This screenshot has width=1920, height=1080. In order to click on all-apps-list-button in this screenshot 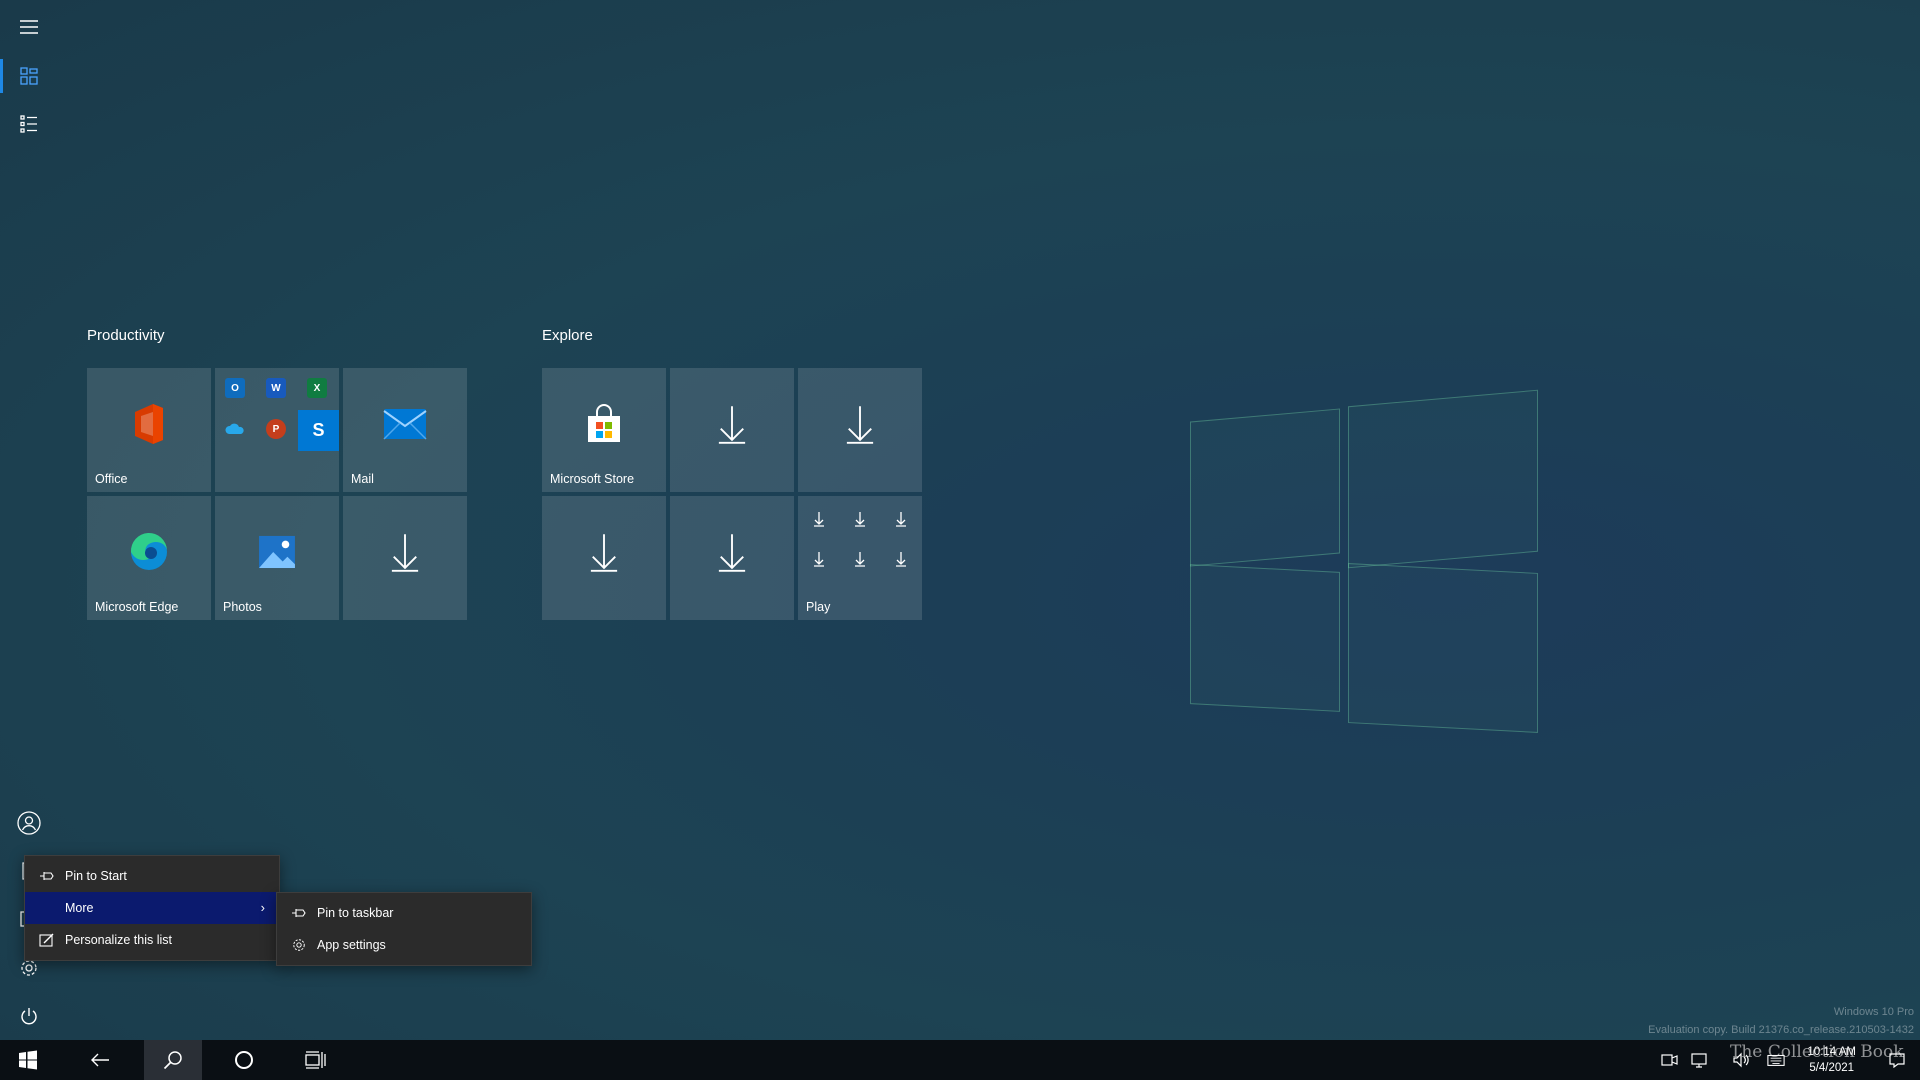, I will do `click(29, 124)`.